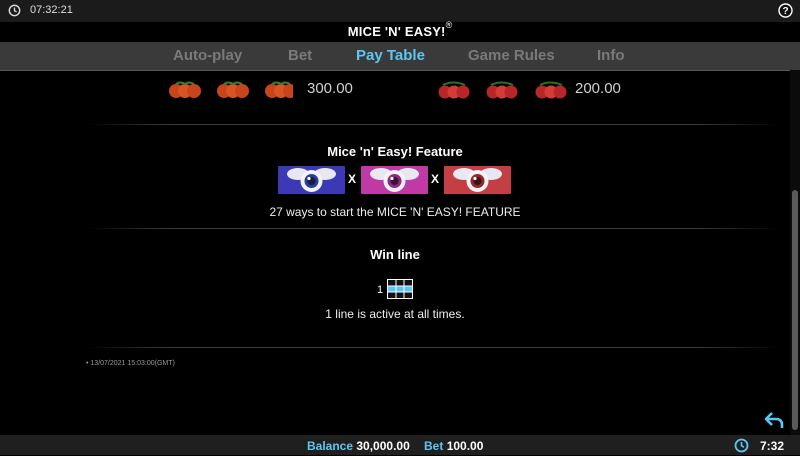  I want to click on help-icon: ?, so click(785, 13).